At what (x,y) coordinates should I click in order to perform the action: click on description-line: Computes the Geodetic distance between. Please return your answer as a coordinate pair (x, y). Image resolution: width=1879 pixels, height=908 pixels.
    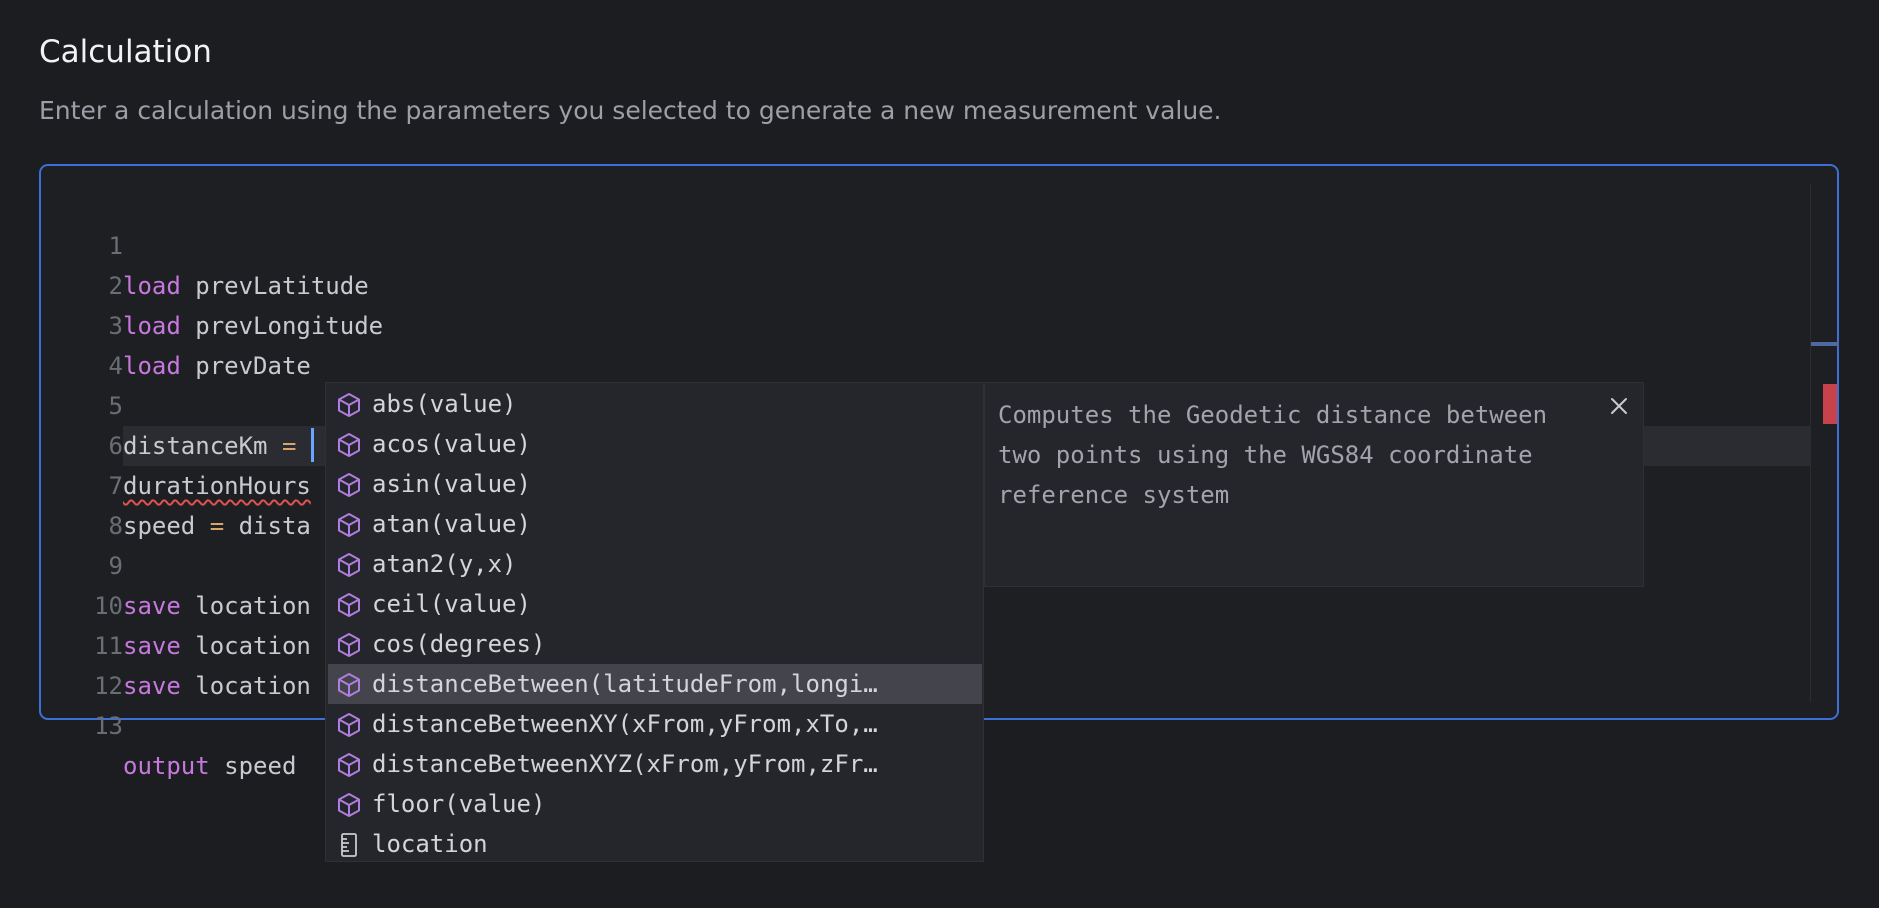
    Looking at the image, I should click on (1273, 415).